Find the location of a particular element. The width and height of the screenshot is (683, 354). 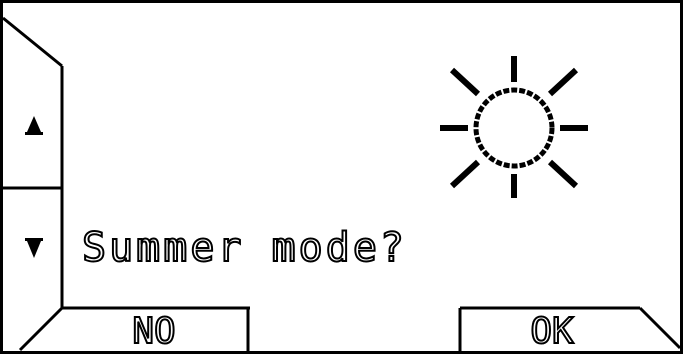

no-button: NO is located at coordinates (154, 332).